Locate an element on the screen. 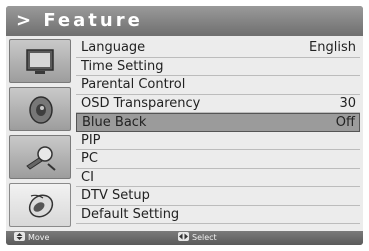 This screenshot has height=251, width=369. menu-title: > Feature is located at coordinates (79, 20).